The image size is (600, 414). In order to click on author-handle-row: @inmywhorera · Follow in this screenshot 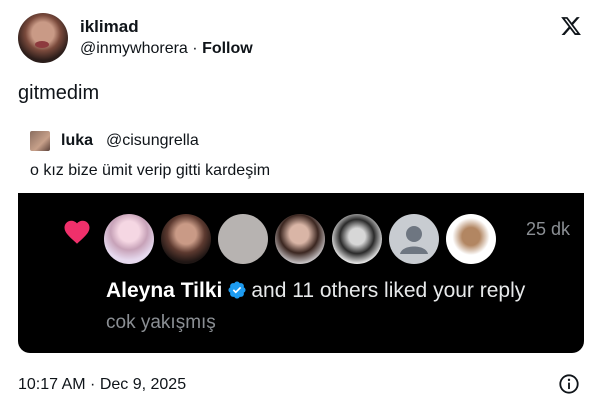, I will do `click(166, 49)`.